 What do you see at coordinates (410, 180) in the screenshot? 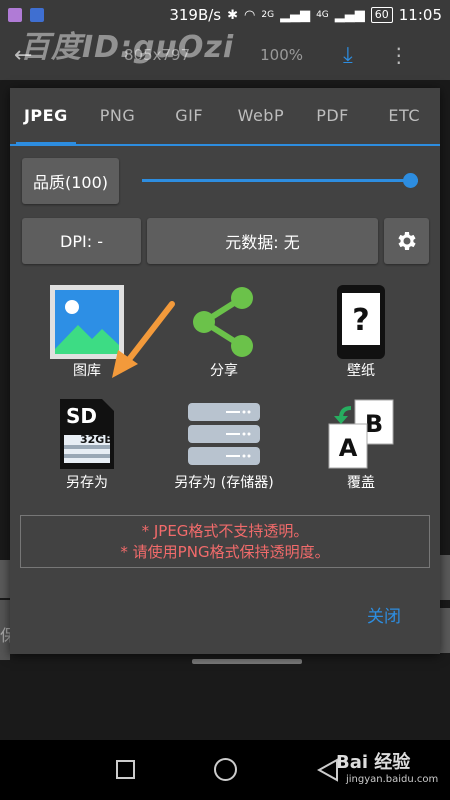
I see `quality-slider-thumb` at bounding box center [410, 180].